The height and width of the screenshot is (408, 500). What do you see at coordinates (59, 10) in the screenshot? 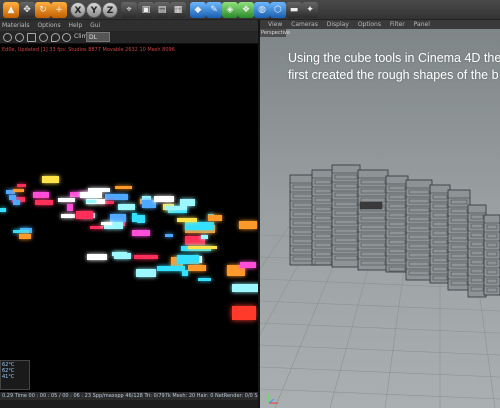
I see `add-tool-icon: +` at bounding box center [59, 10].